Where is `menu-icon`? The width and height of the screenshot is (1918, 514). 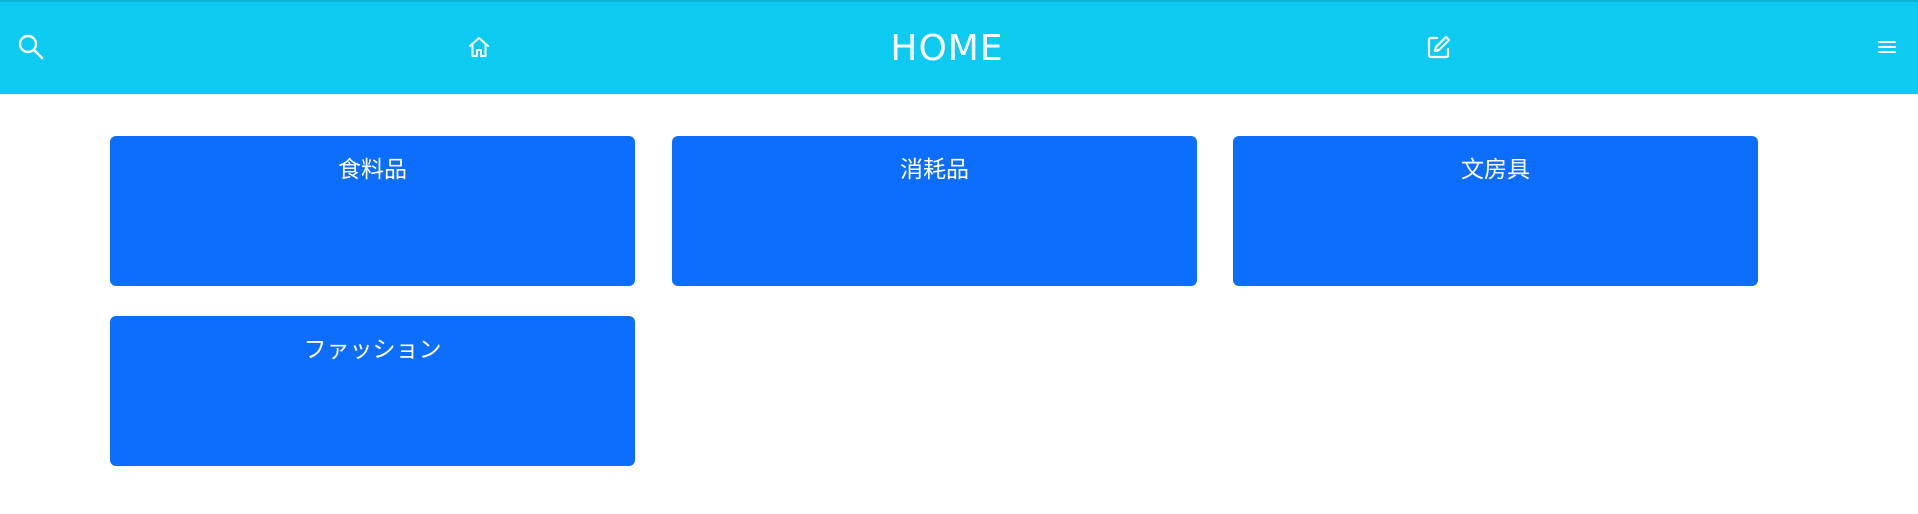
menu-icon is located at coordinates (1887, 47).